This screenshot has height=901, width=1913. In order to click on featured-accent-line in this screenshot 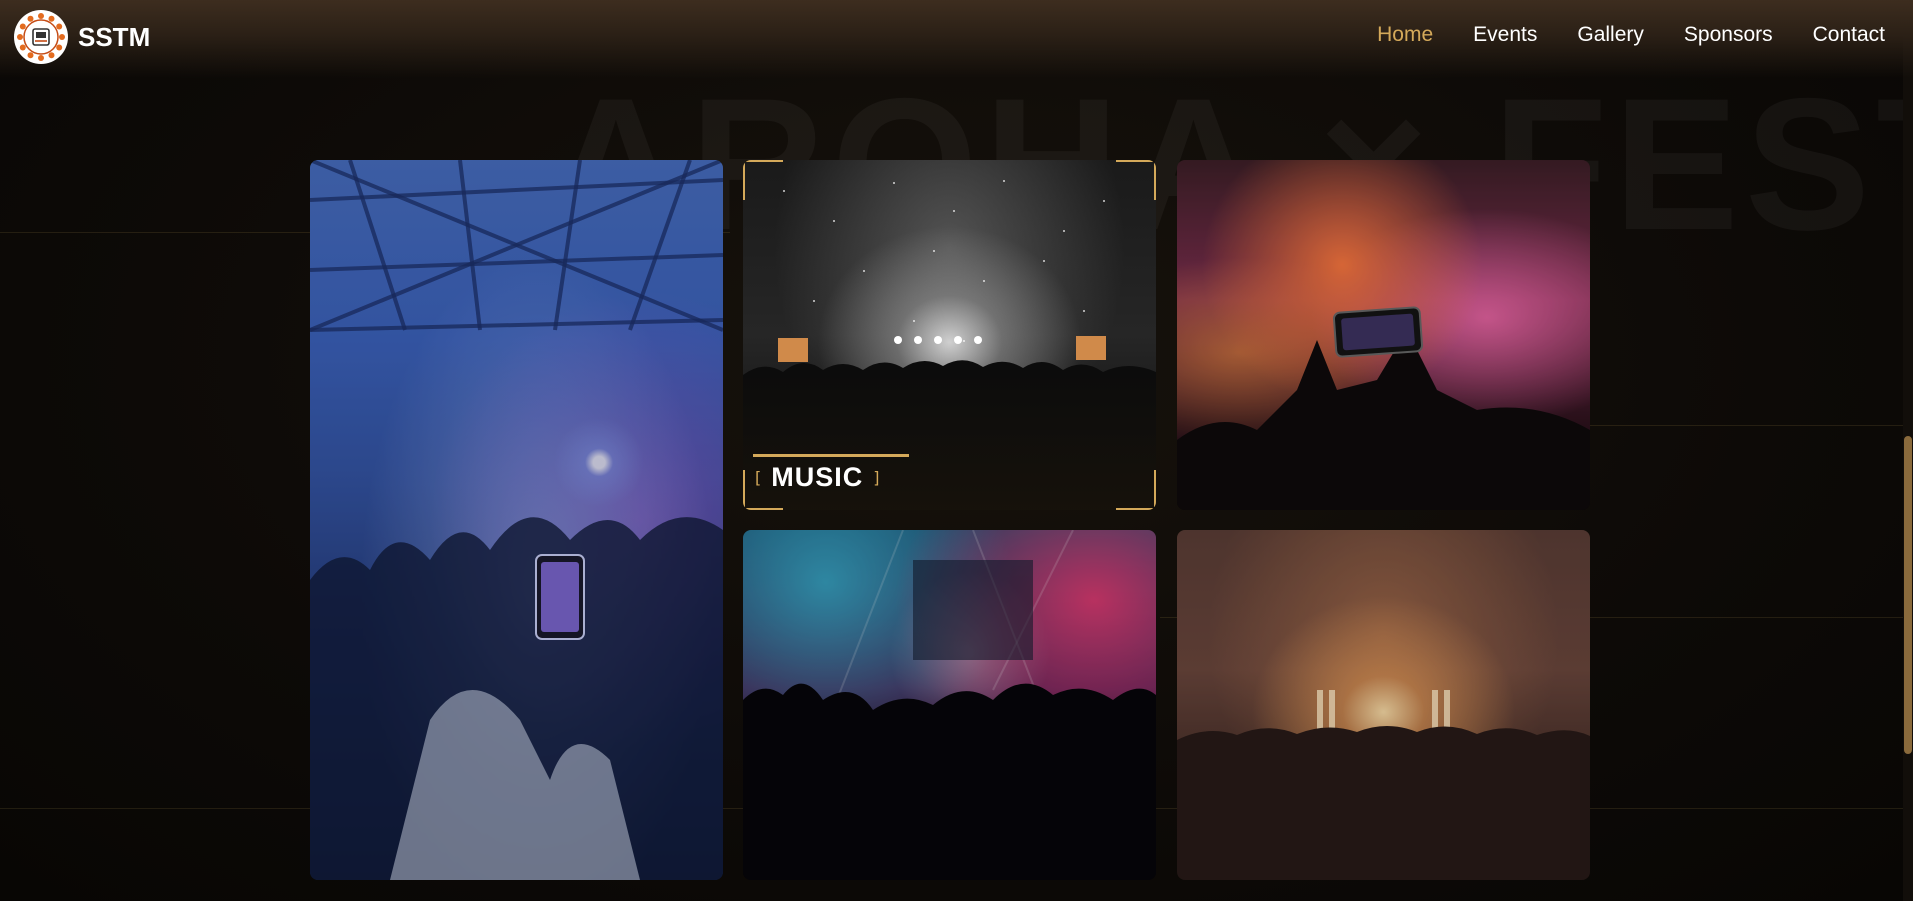, I will do `click(831, 455)`.